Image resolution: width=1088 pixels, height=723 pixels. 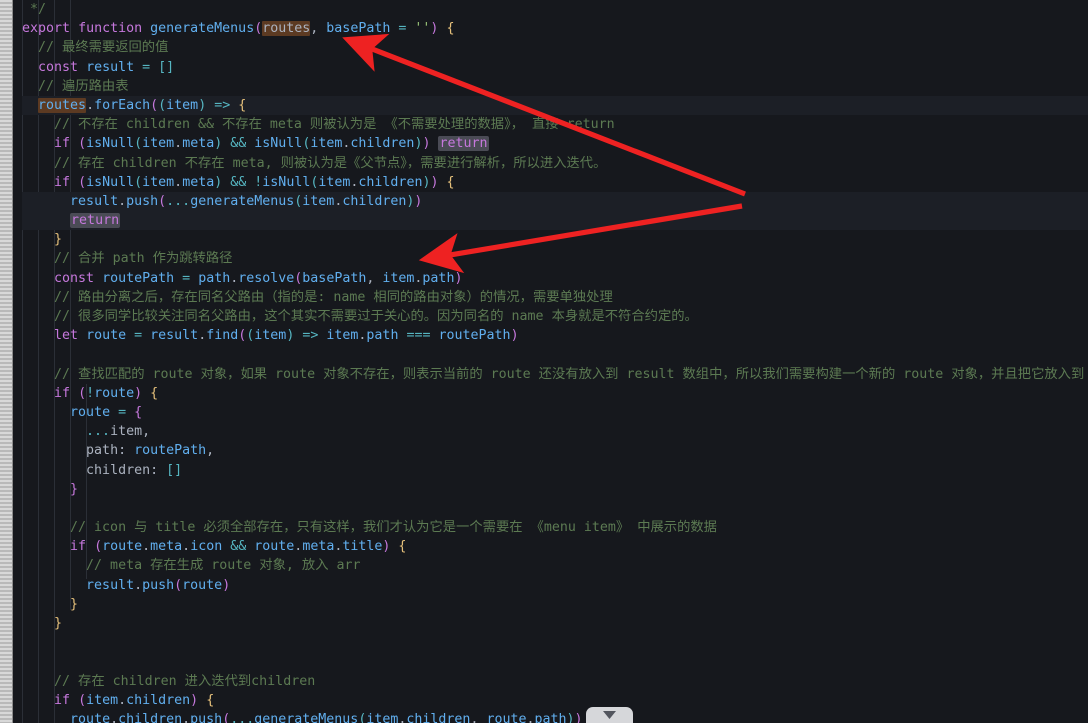 What do you see at coordinates (555, 258) in the screenshot?
I see `code-line: // 合并 path 作为跳转路径` at bounding box center [555, 258].